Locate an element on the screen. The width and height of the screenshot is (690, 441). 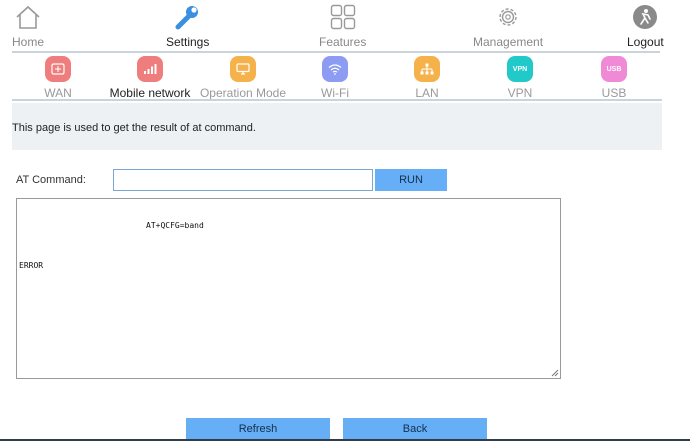
at-command-input is located at coordinates (243, 180).